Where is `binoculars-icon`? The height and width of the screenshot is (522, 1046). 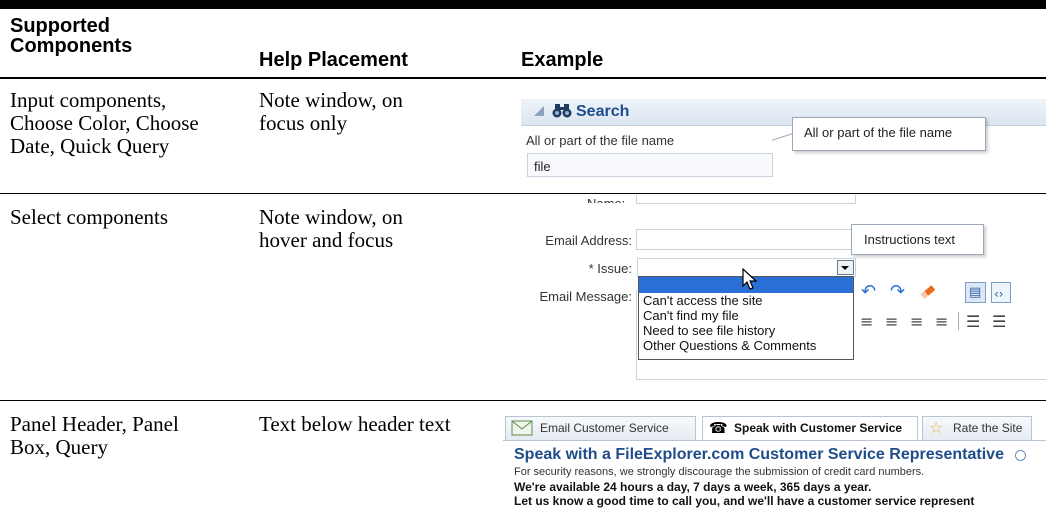 binoculars-icon is located at coordinates (562, 113).